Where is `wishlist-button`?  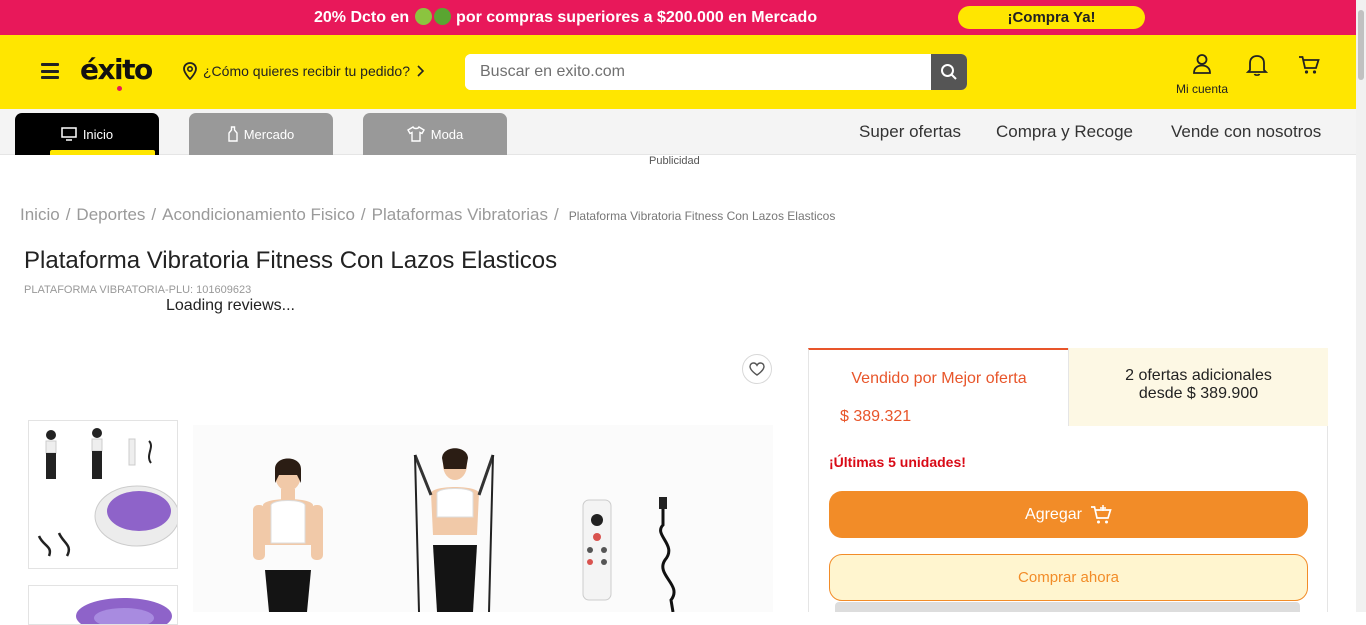 wishlist-button is located at coordinates (757, 369).